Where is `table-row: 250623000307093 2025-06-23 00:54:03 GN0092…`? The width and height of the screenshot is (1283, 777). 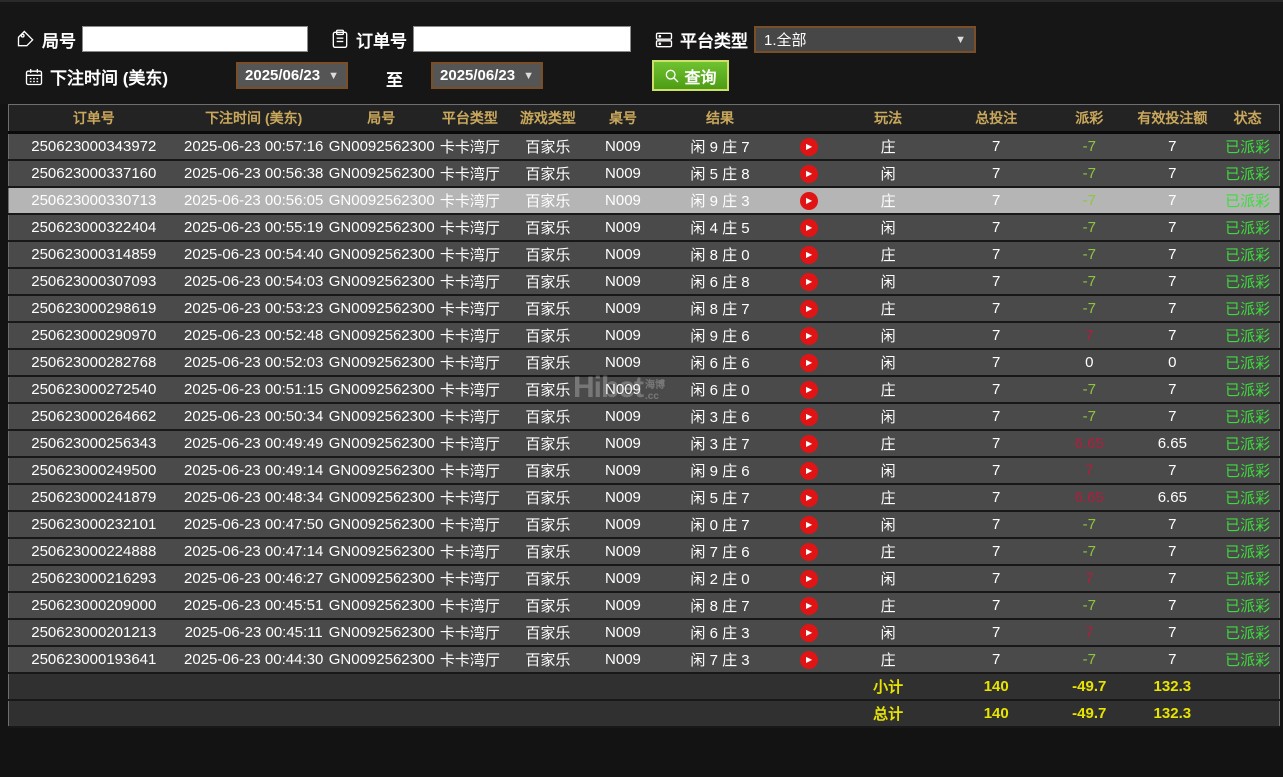 table-row: 250623000307093 2025-06-23 00:54:03 GN0092… is located at coordinates (644, 281).